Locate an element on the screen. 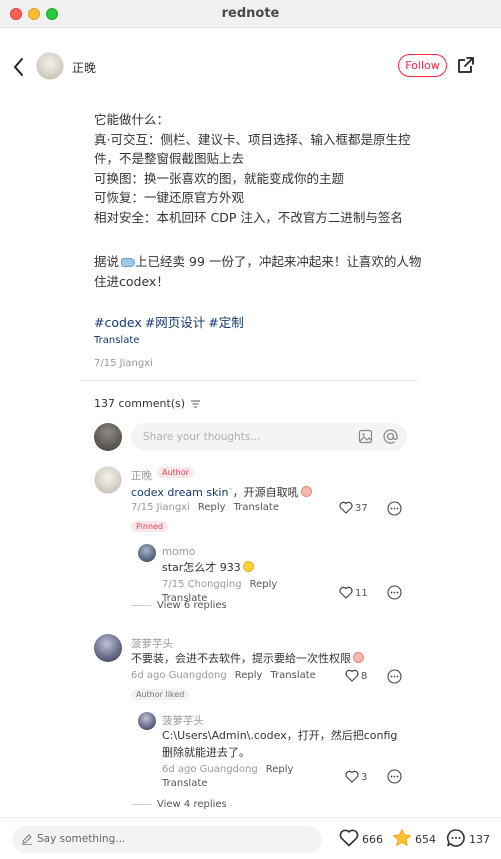 Image resolution: width=501 pixels, height=859 pixels. comment-meta: 7/15 Jiangxi Reply Translate is located at coordinates (205, 507).